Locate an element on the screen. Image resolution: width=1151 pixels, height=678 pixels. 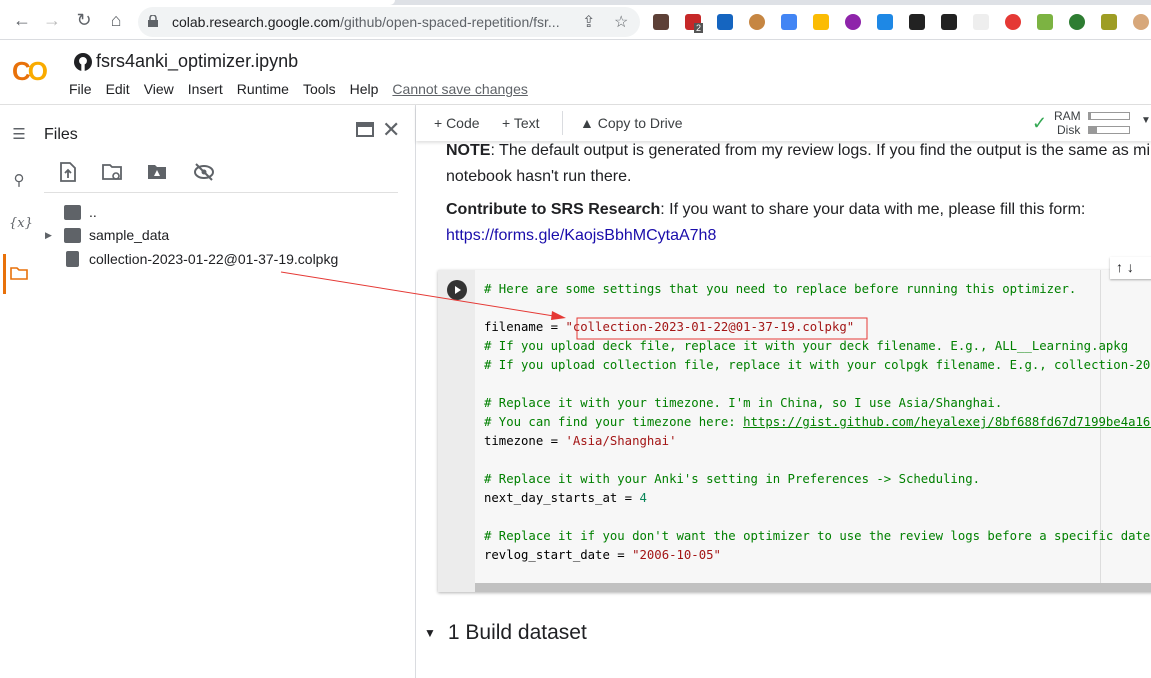
drive-icon: ▲ is located at coordinates (589, 123).